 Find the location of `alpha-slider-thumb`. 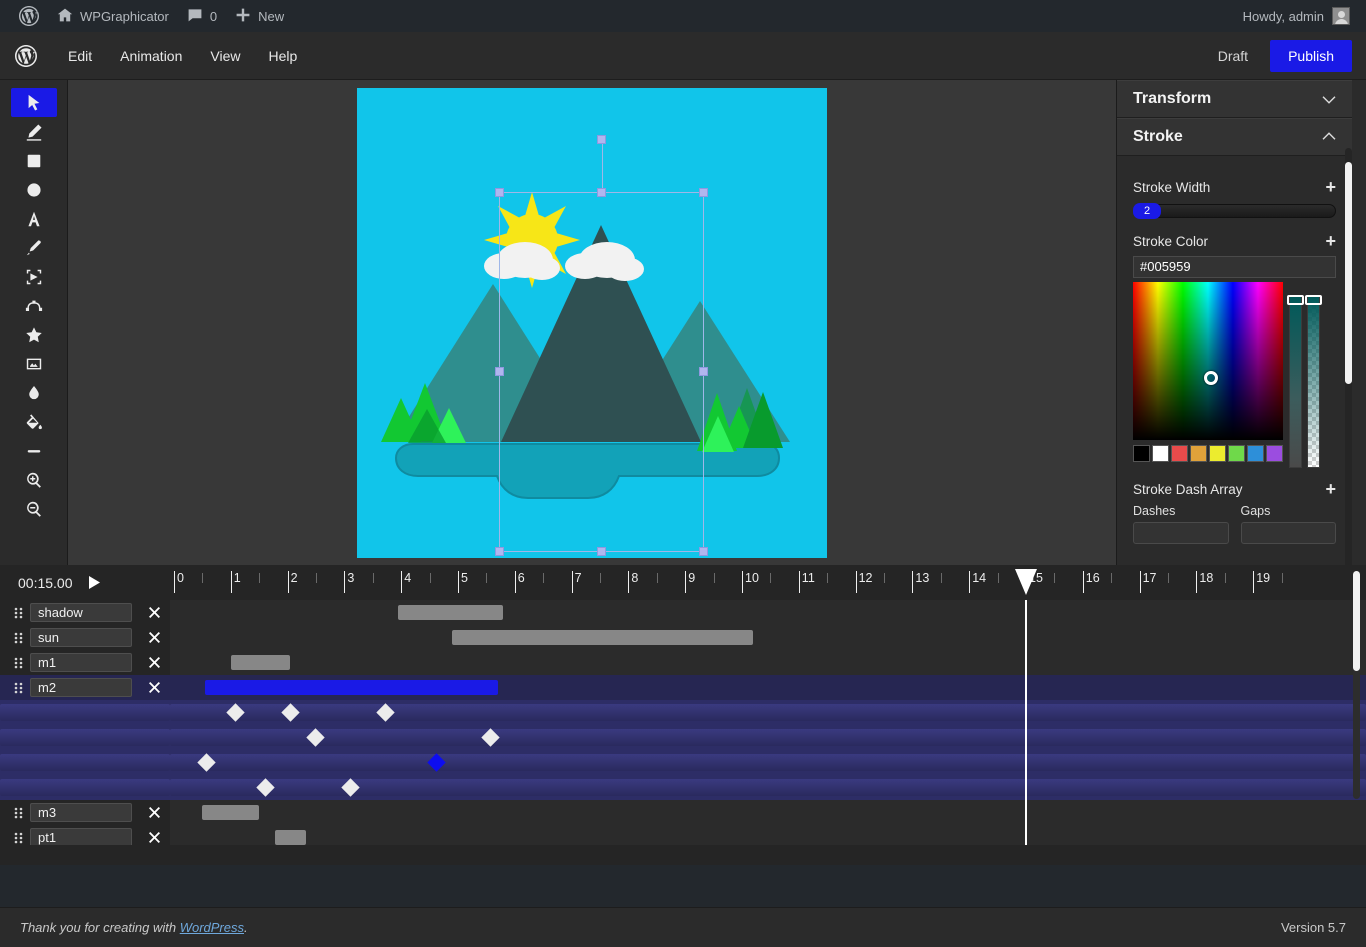

alpha-slider-thumb is located at coordinates (1313, 300).